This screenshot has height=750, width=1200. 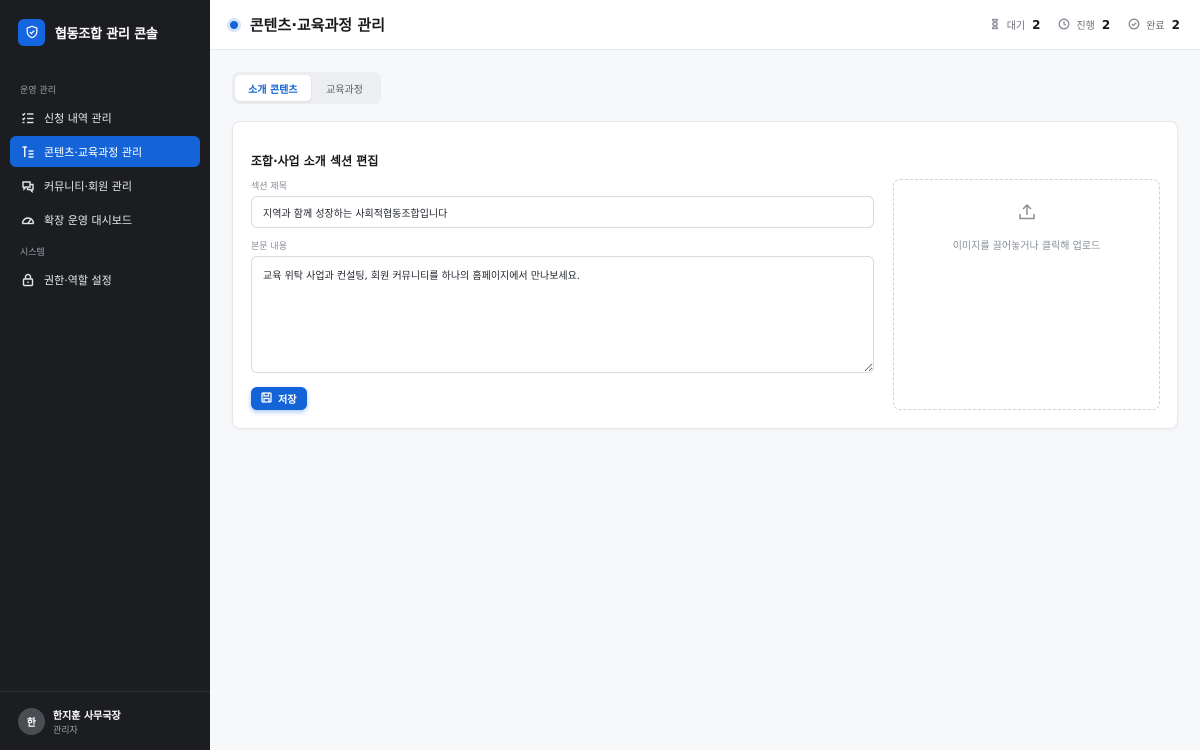 What do you see at coordinates (78, 280) in the screenshot?
I see `sidebar-item-label: 권한·역할 설정` at bounding box center [78, 280].